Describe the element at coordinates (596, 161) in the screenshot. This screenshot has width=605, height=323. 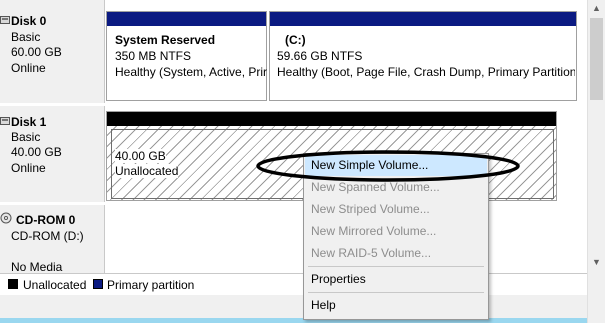
I see `vertical-scrollbar: ▲ ▼` at that location.